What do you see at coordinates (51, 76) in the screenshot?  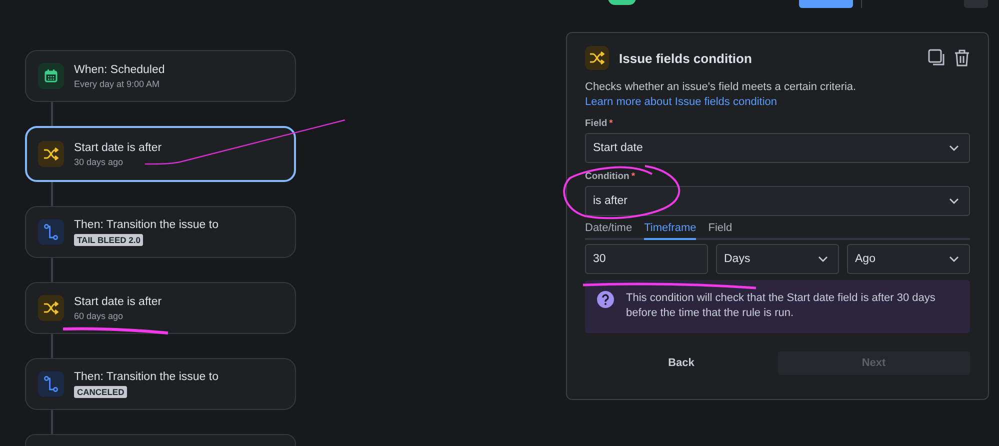 I see `calendar-icon` at bounding box center [51, 76].